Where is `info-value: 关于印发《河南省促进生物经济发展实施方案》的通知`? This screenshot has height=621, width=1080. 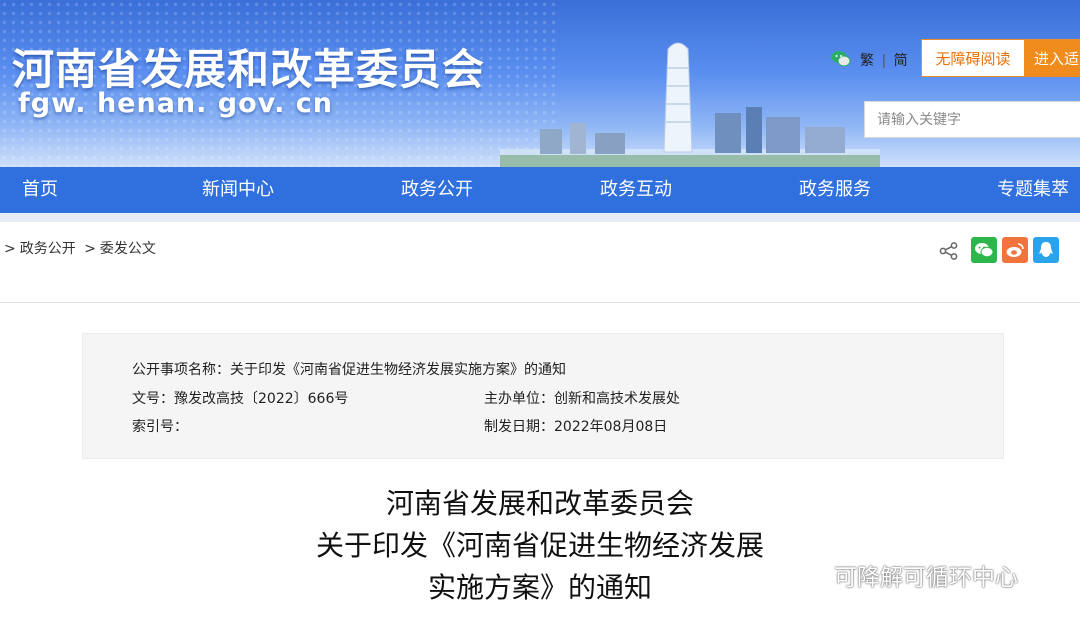
info-value: 关于印发《河南省促进生物经济发展实施方案》的通知 is located at coordinates (398, 370).